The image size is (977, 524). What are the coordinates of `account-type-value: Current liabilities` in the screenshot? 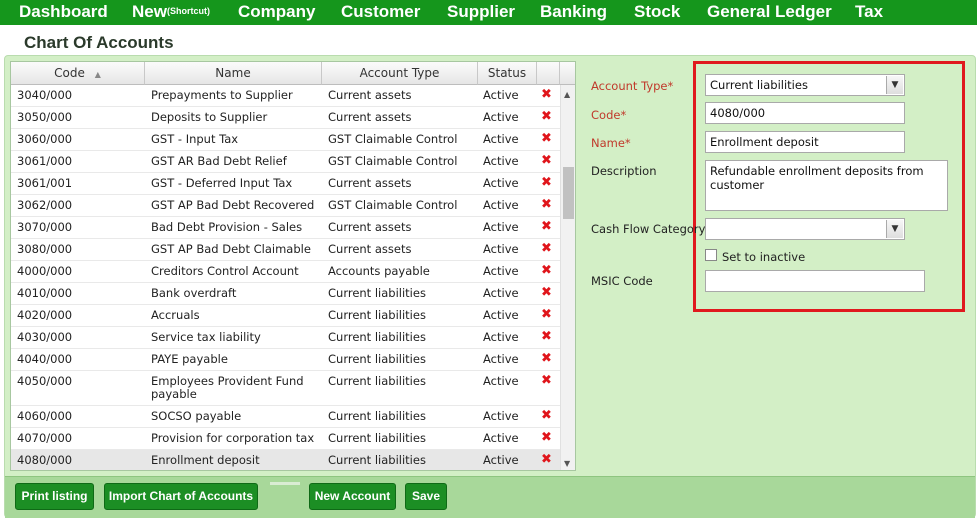 It's located at (759, 85).